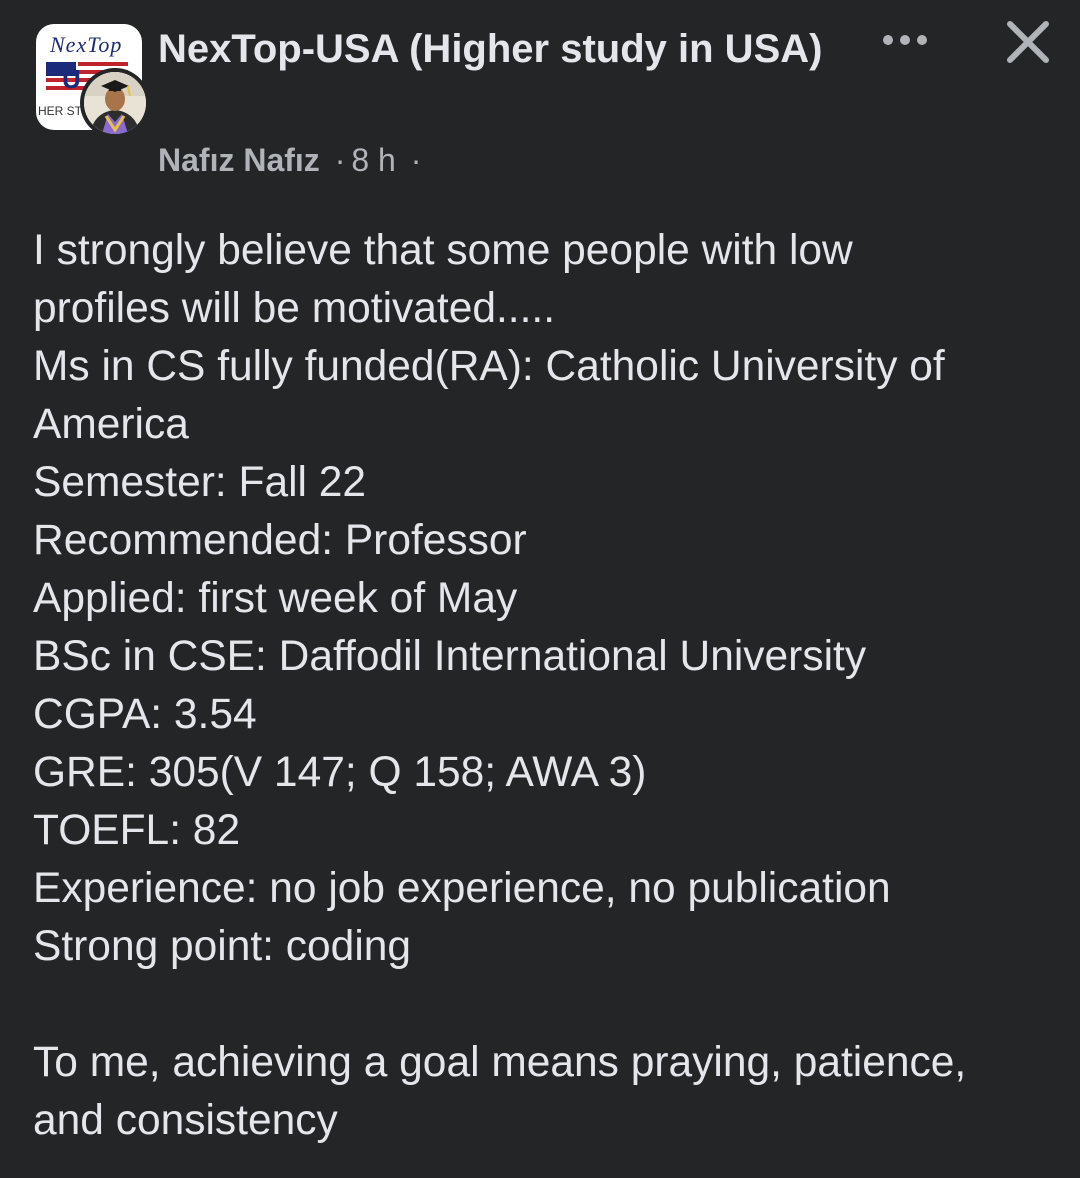  What do you see at coordinates (340, 772) in the screenshot?
I see `post-body-line: GRE: 305(V 147; Q 158; AWA 3)` at bounding box center [340, 772].